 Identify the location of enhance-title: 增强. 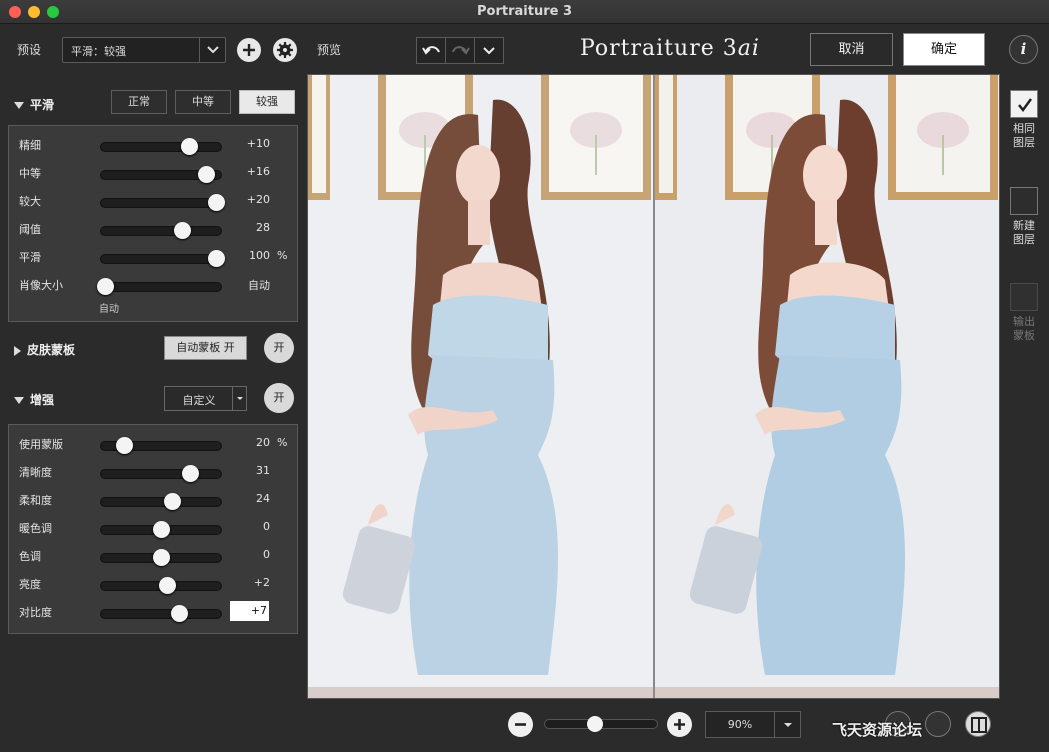
(42, 400).